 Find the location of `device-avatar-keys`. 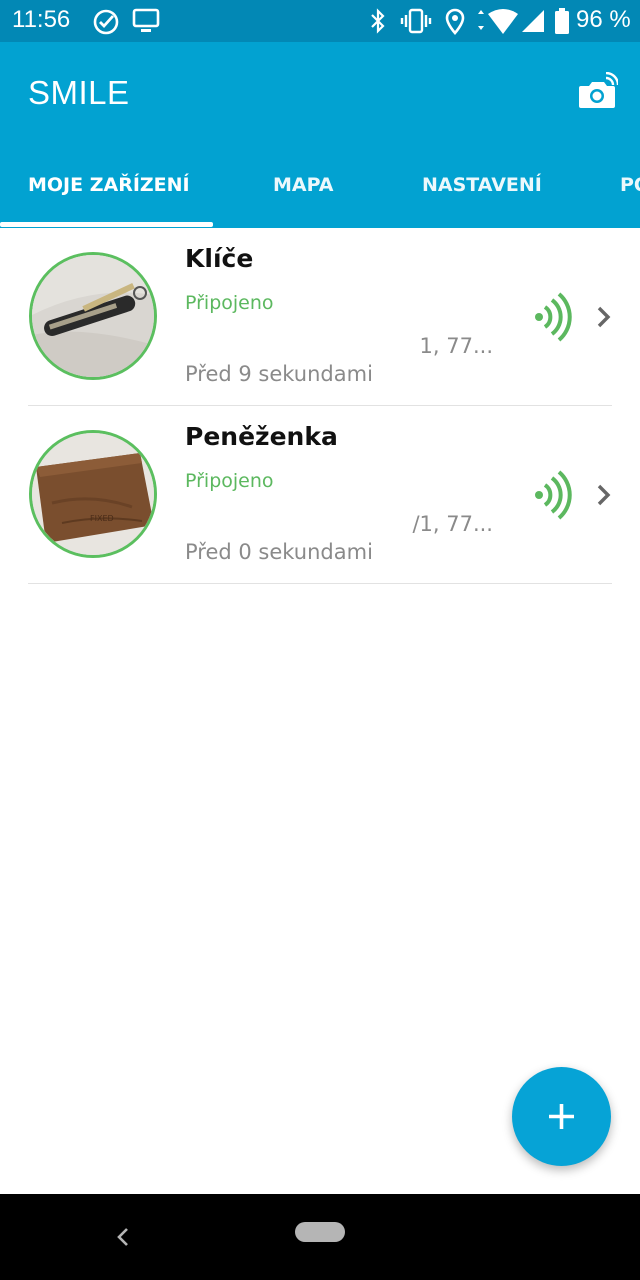

device-avatar-keys is located at coordinates (93, 316).